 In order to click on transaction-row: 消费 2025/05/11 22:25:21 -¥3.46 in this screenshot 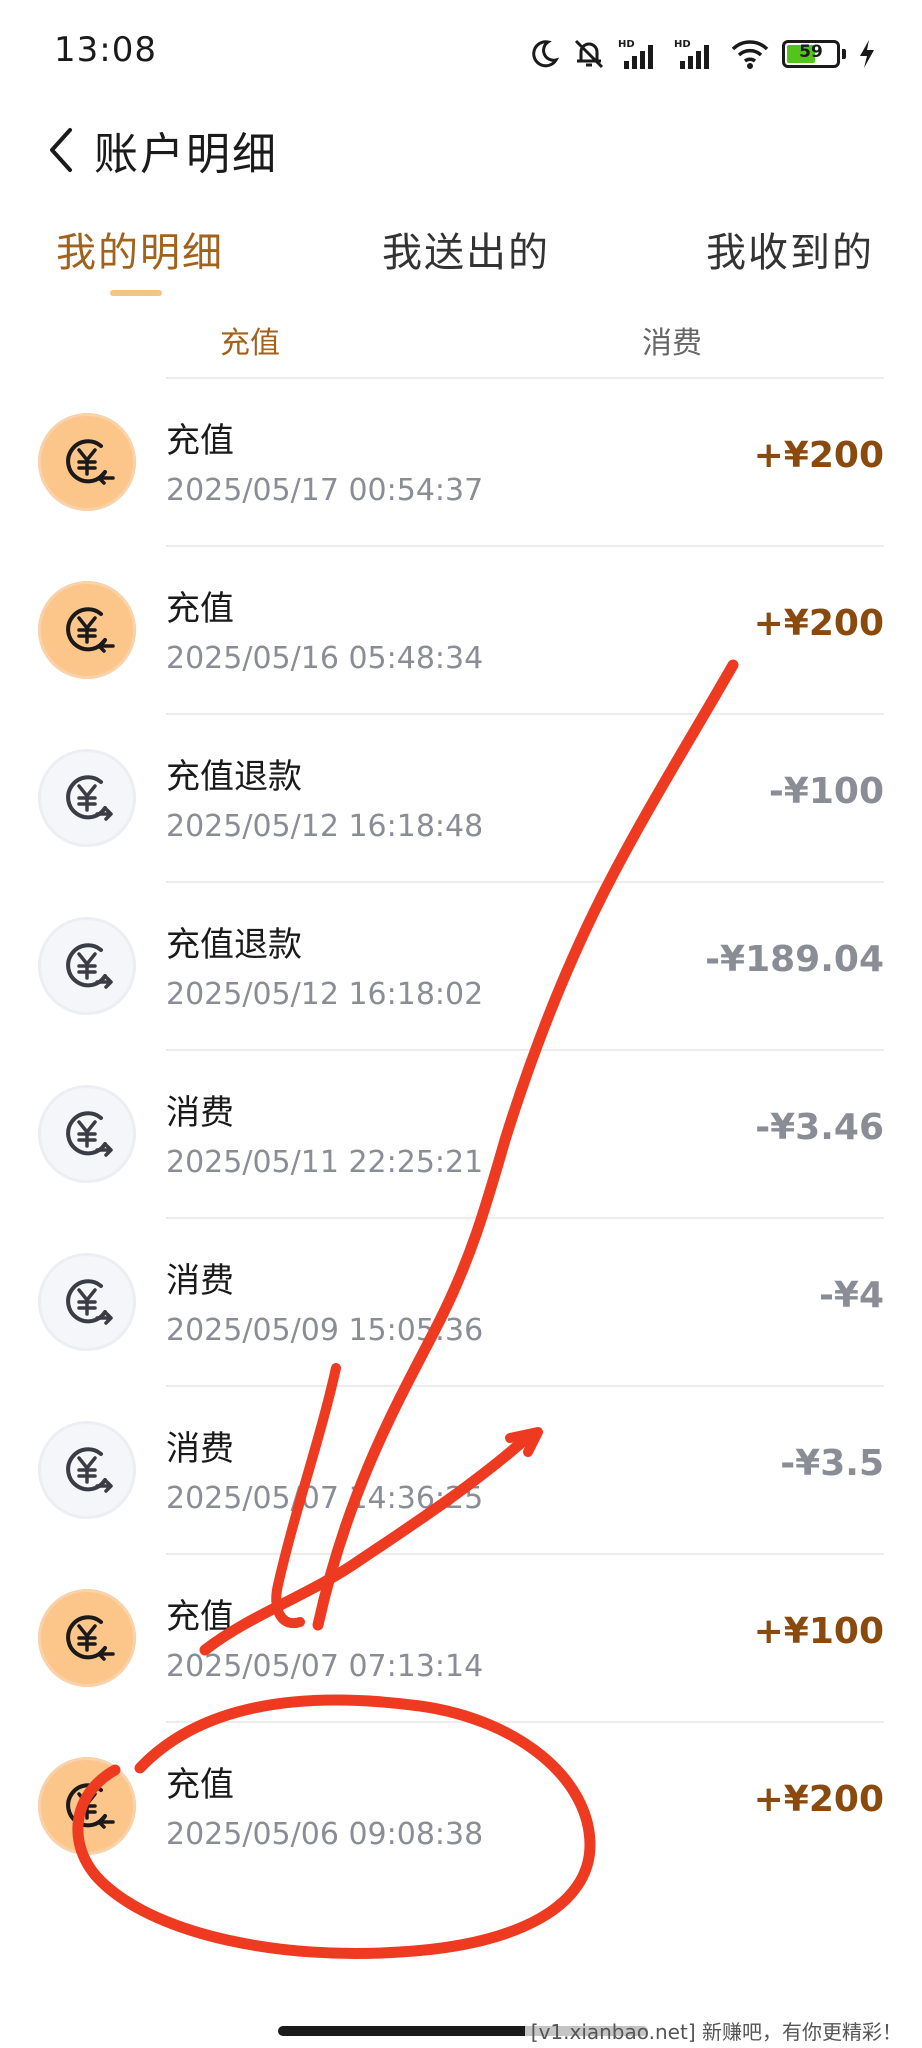, I will do `click(461, 1133)`.